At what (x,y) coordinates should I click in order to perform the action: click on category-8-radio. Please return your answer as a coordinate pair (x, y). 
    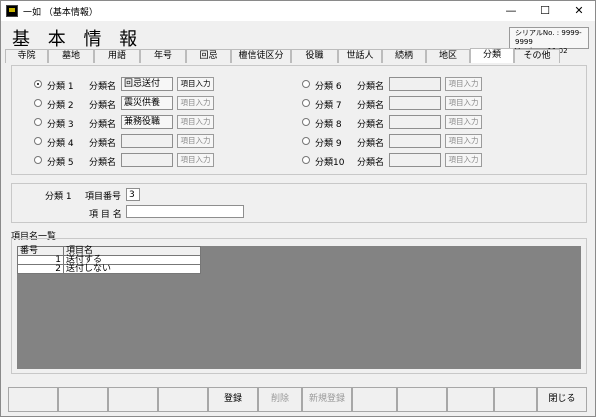
    Looking at the image, I should click on (306, 122).